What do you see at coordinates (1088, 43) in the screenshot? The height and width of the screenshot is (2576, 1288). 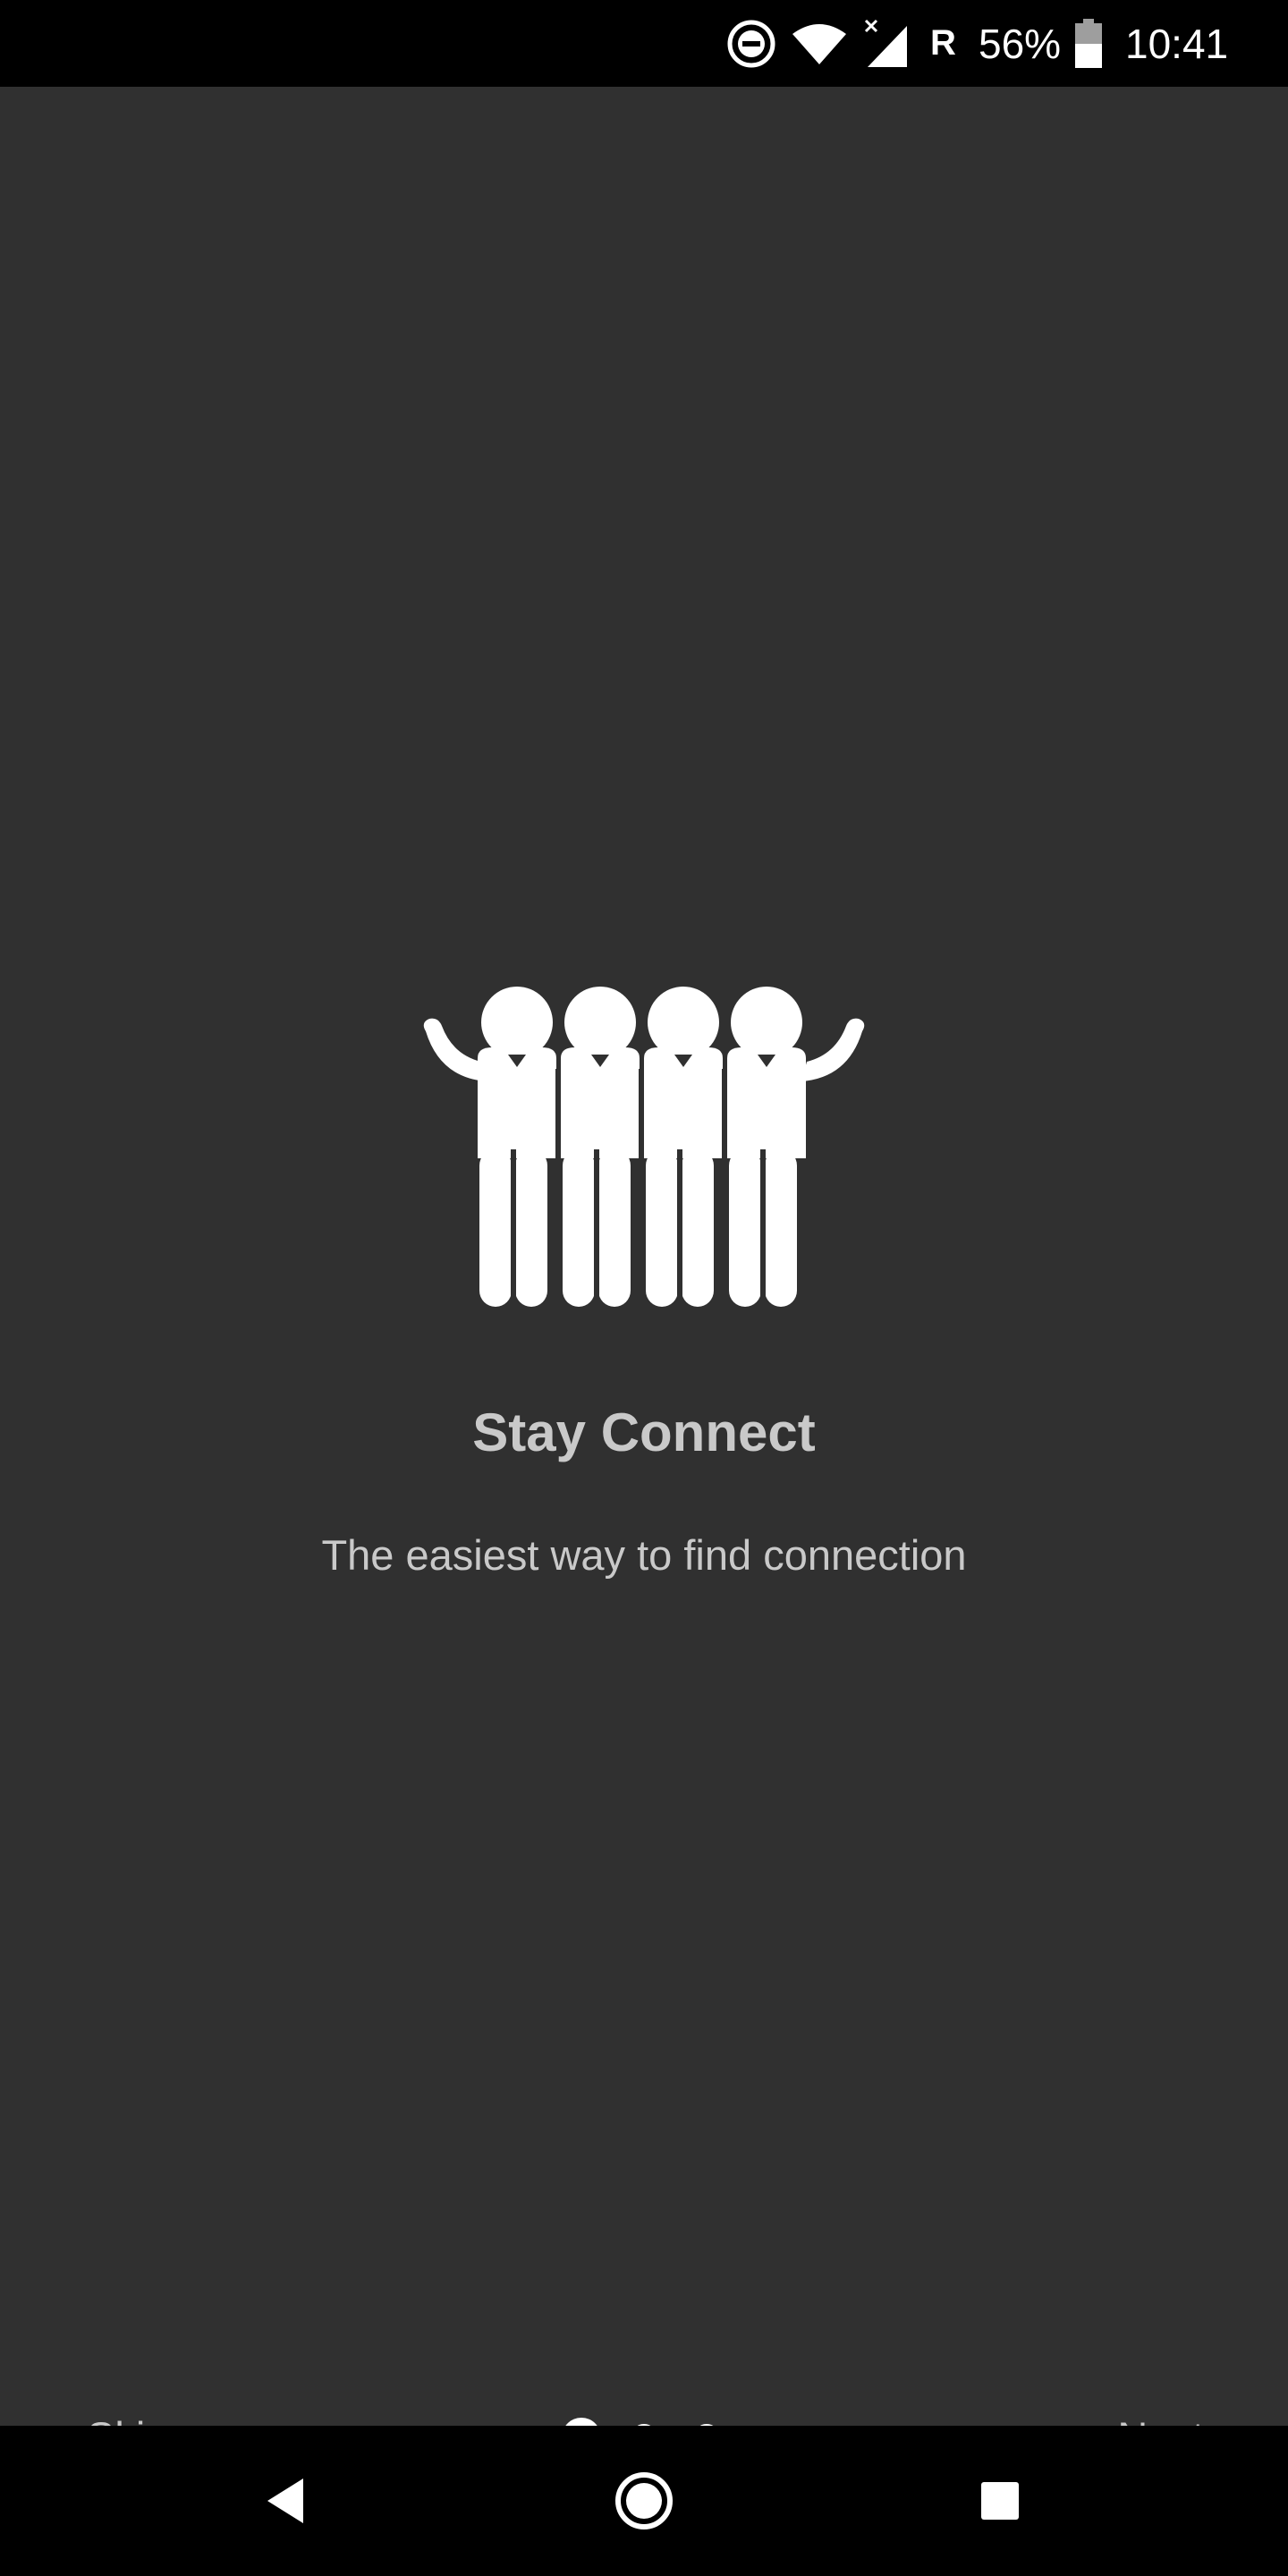 I see `battery-icon` at bounding box center [1088, 43].